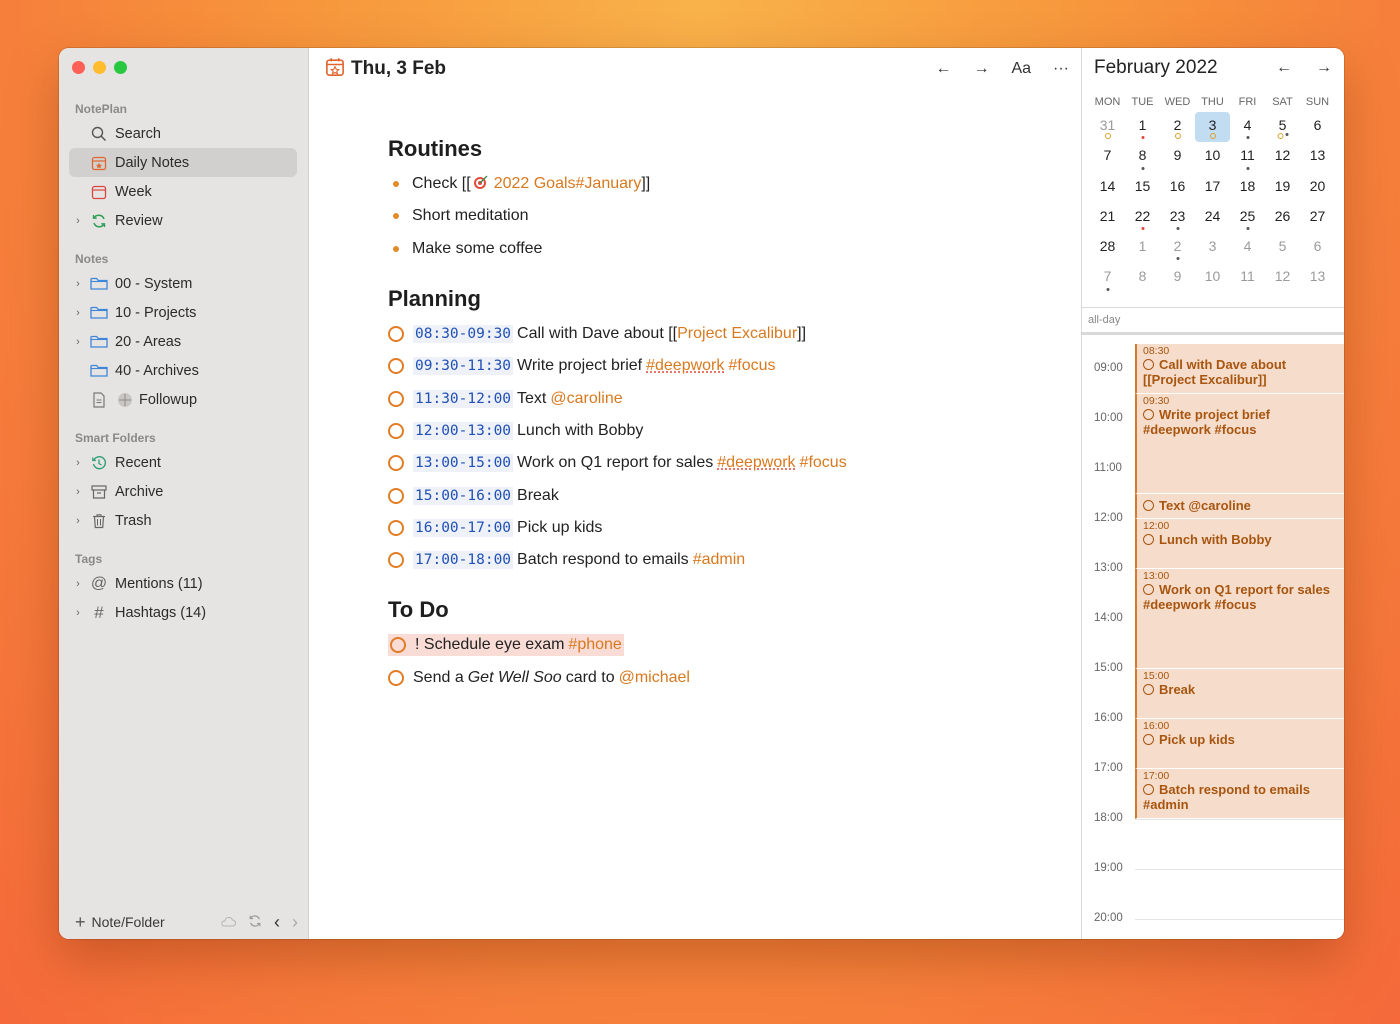 The height and width of the screenshot is (1024, 1400). Describe the element at coordinates (1142, 218) in the screenshot. I see `calendar-day: 22` at that location.